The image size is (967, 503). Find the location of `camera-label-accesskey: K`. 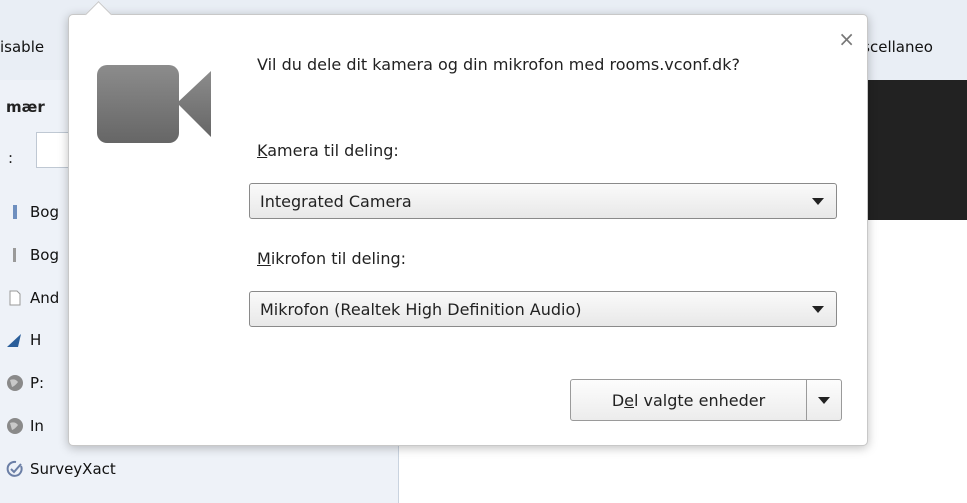

camera-label-accesskey: K is located at coordinates (262, 150).